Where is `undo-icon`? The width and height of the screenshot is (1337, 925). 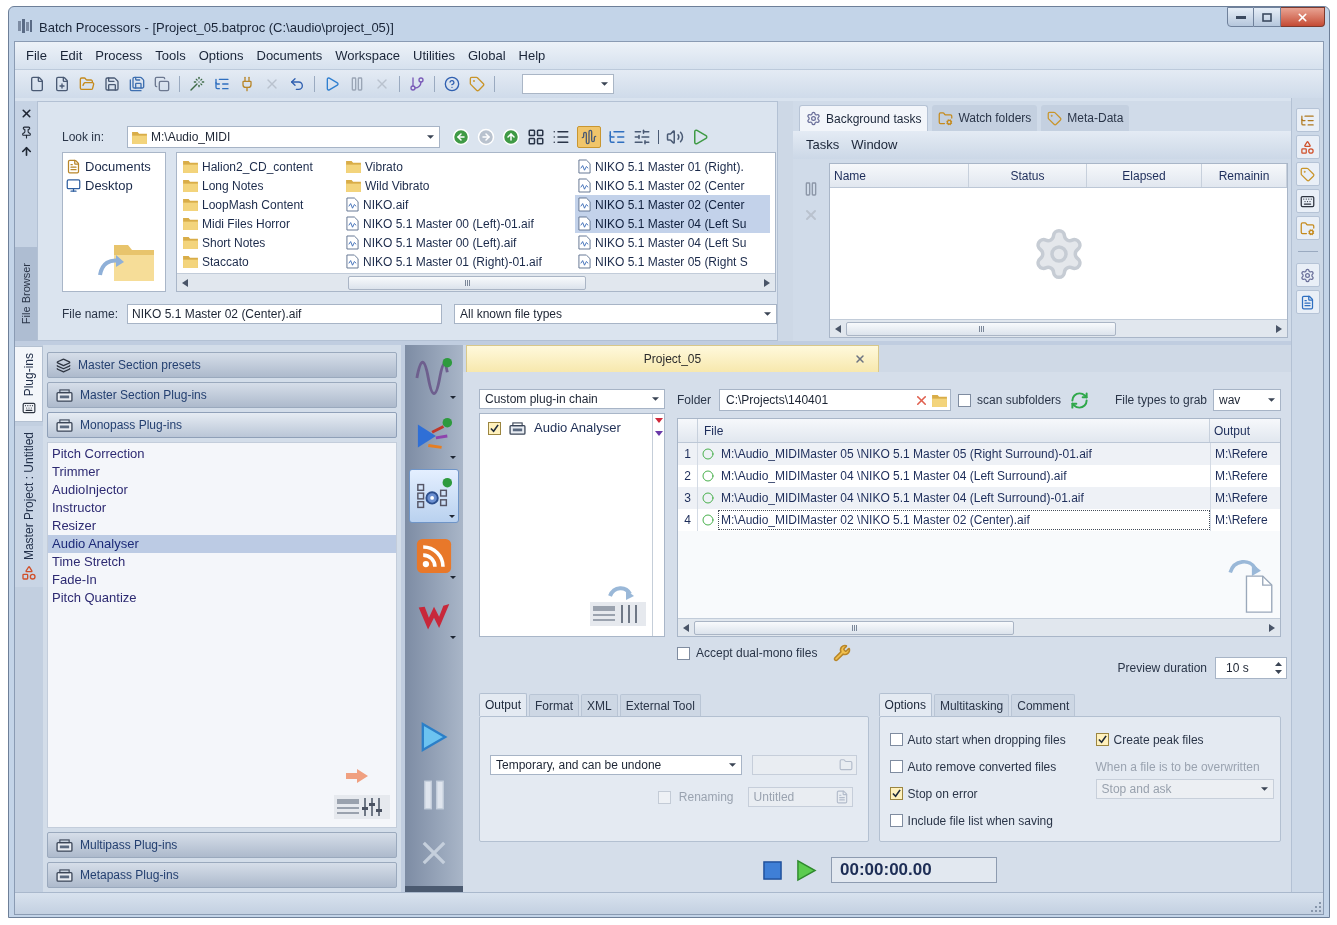
undo-icon is located at coordinates (297, 84).